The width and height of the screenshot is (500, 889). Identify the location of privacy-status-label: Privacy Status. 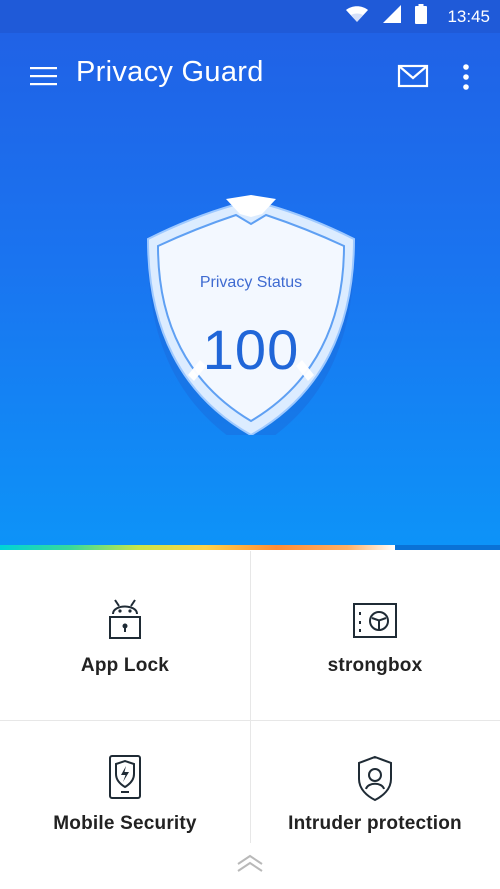
(251, 282).